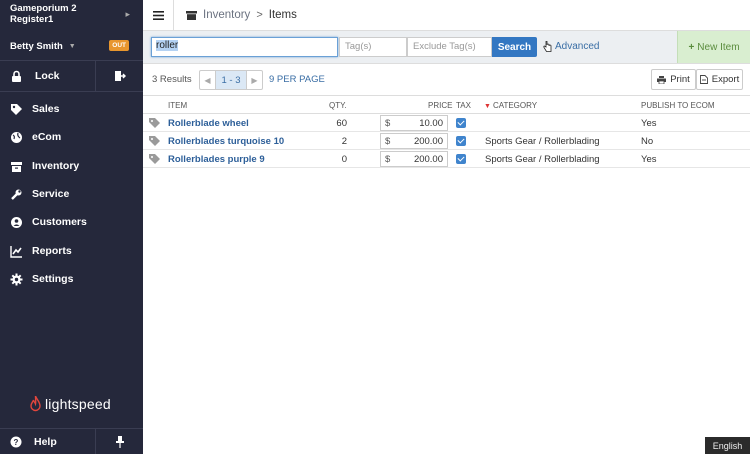 The width and height of the screenshot is (750, 454). Describe the element at coordinates (208, 123) in the screenshot. I see `item-link: Rollerblade wheel` at that location.